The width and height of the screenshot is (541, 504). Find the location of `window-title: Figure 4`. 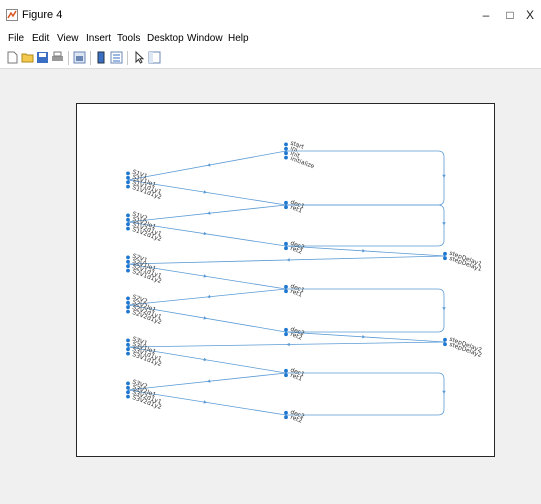

window-title: Figure 4 is located at coordinates (42, 15).